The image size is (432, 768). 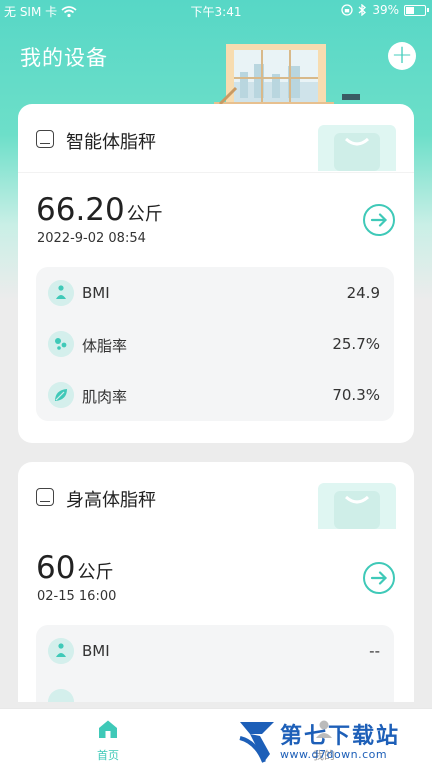 I want to click on page-title: 我的设备, so click(x=64, y=58).